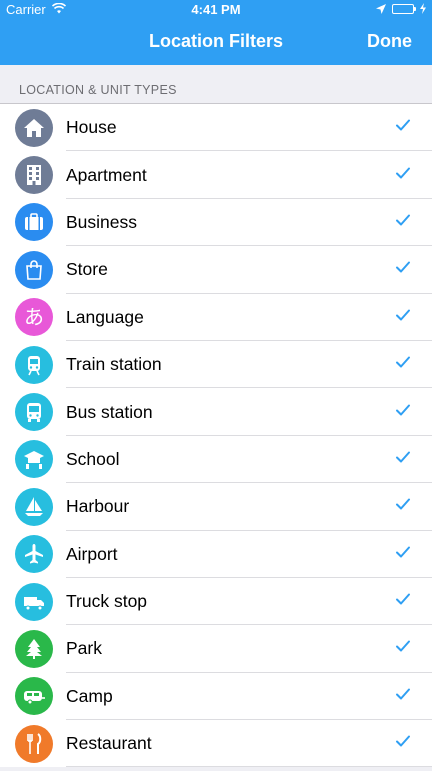 The width and height of the screenshot is (432, 771). I want to click on filter-row-train-station: Train station, so click(216, 365).